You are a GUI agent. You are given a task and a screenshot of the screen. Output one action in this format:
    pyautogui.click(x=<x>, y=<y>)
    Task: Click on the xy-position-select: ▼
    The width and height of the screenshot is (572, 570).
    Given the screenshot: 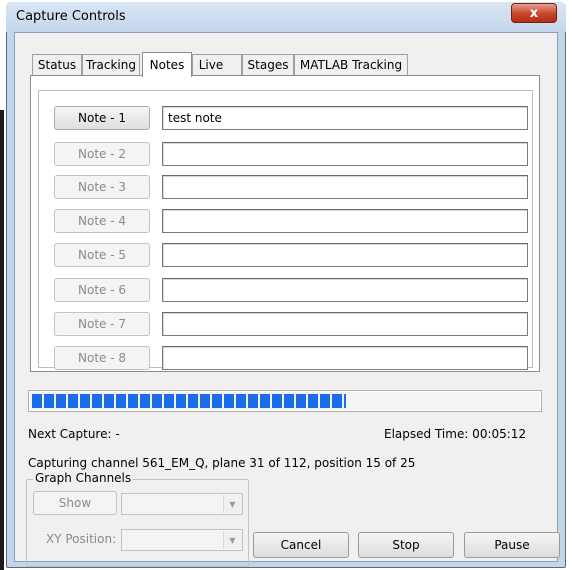 What is the action you would take?
    pyautogui.click(x=182, y=540)
    